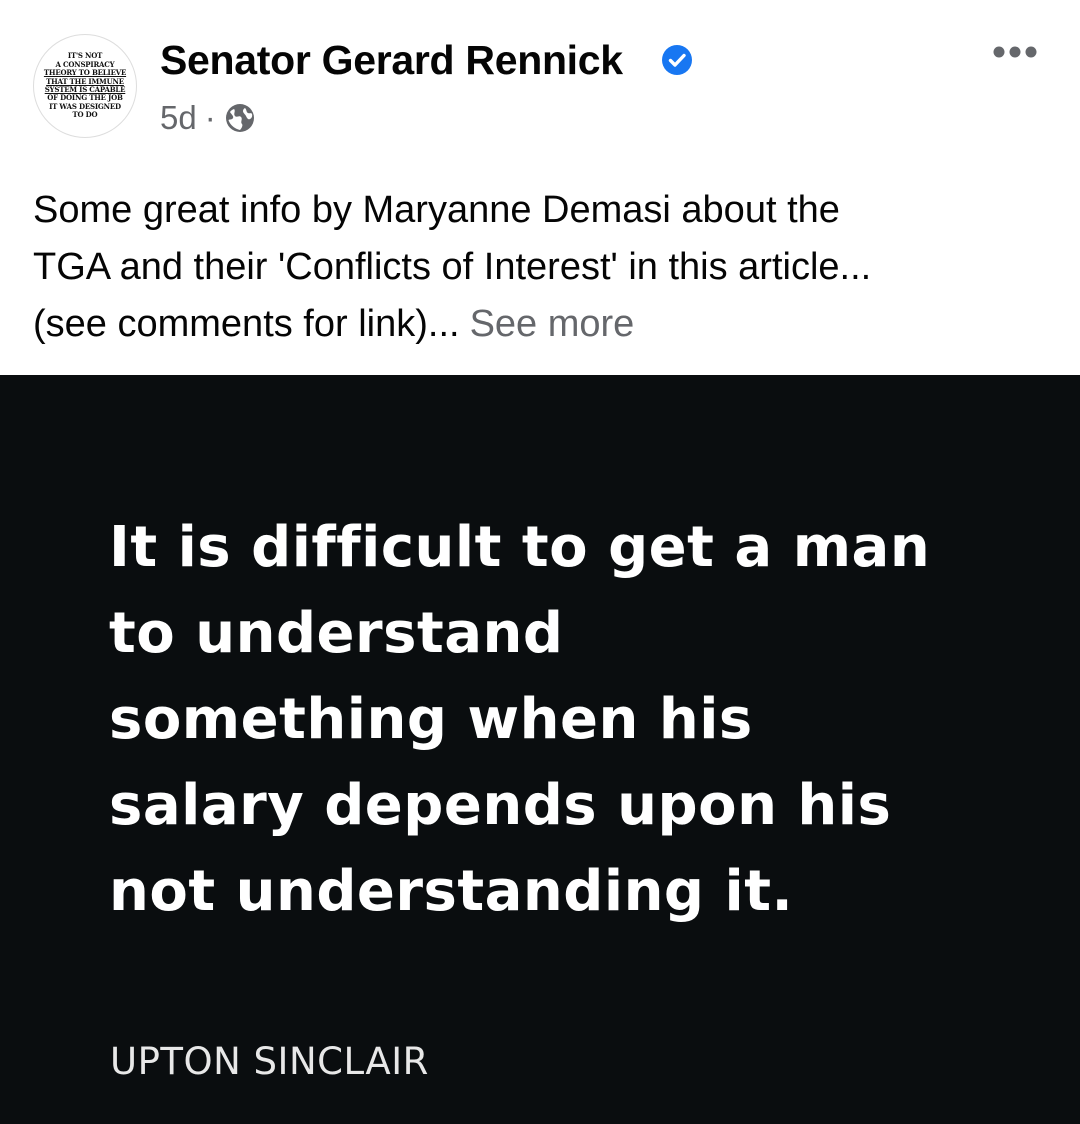 Image resolution: width=1080 pixels, height=1124 pixels. I want to click on globe-icon, so click(239, 118).